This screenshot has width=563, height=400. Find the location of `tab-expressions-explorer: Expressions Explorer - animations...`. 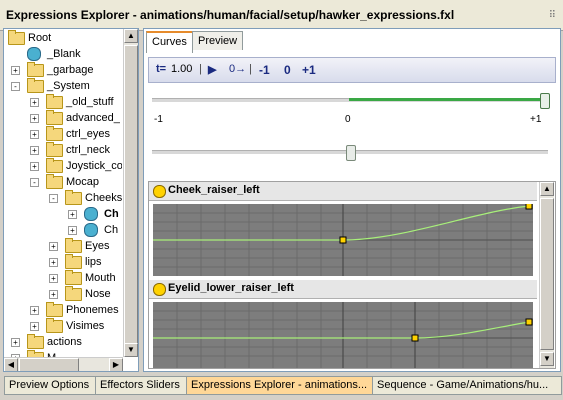

tab-expressions-explorer: Expressions Explorer - animations... is located at coordinates (280, 385).